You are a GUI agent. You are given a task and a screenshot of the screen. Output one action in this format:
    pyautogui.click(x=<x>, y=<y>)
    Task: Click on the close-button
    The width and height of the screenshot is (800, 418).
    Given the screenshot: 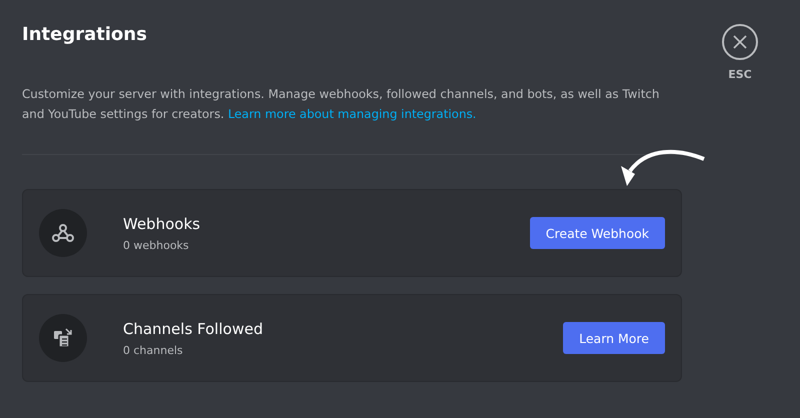 What is the action you would take?
    pyautogui.click(x=740, y=42)
    